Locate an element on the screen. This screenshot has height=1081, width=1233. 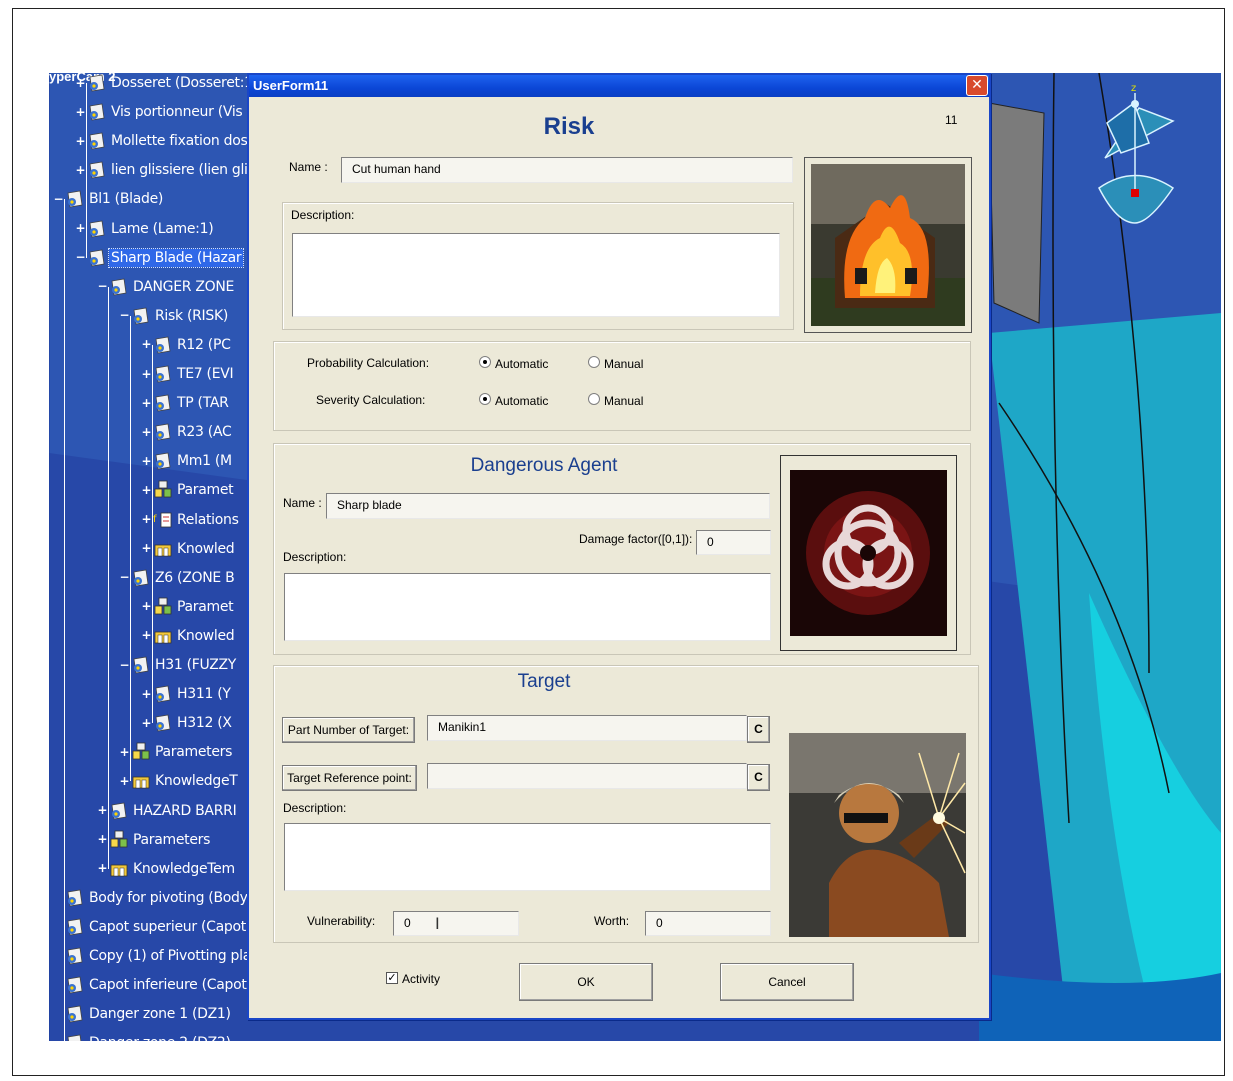
tree-node: + H311 (Y is located at coordinates (187, 694).